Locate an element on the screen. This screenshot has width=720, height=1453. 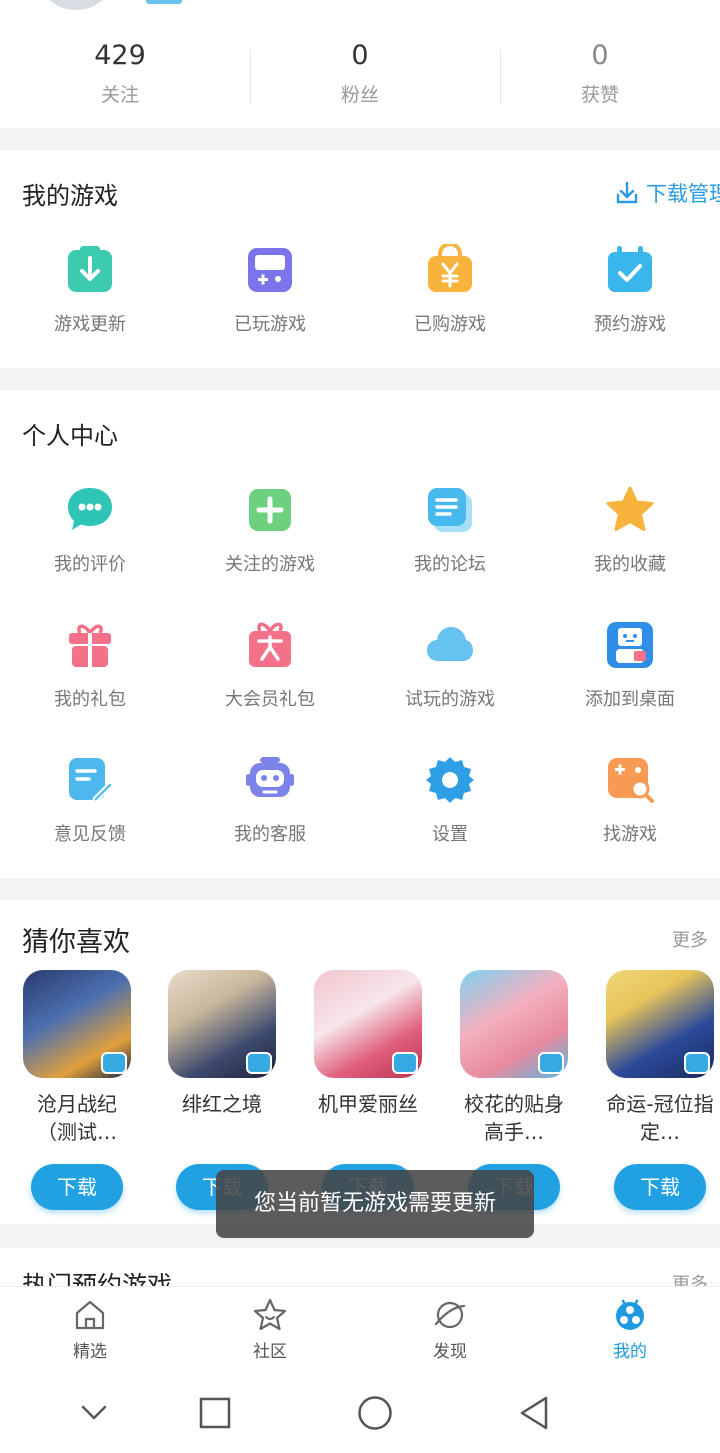
personal-grid-row-1: 我的评价 关注的游戏 我的论坛 我的收藏 is located at coordinates (360, 530).